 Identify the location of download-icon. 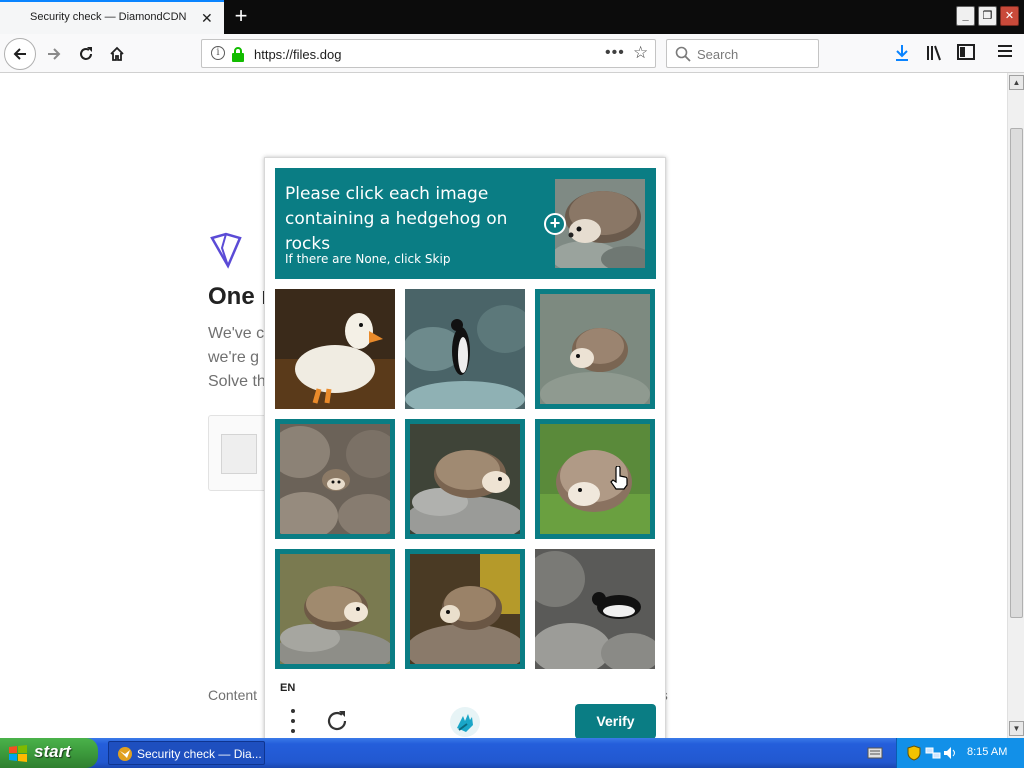
(902, 54).